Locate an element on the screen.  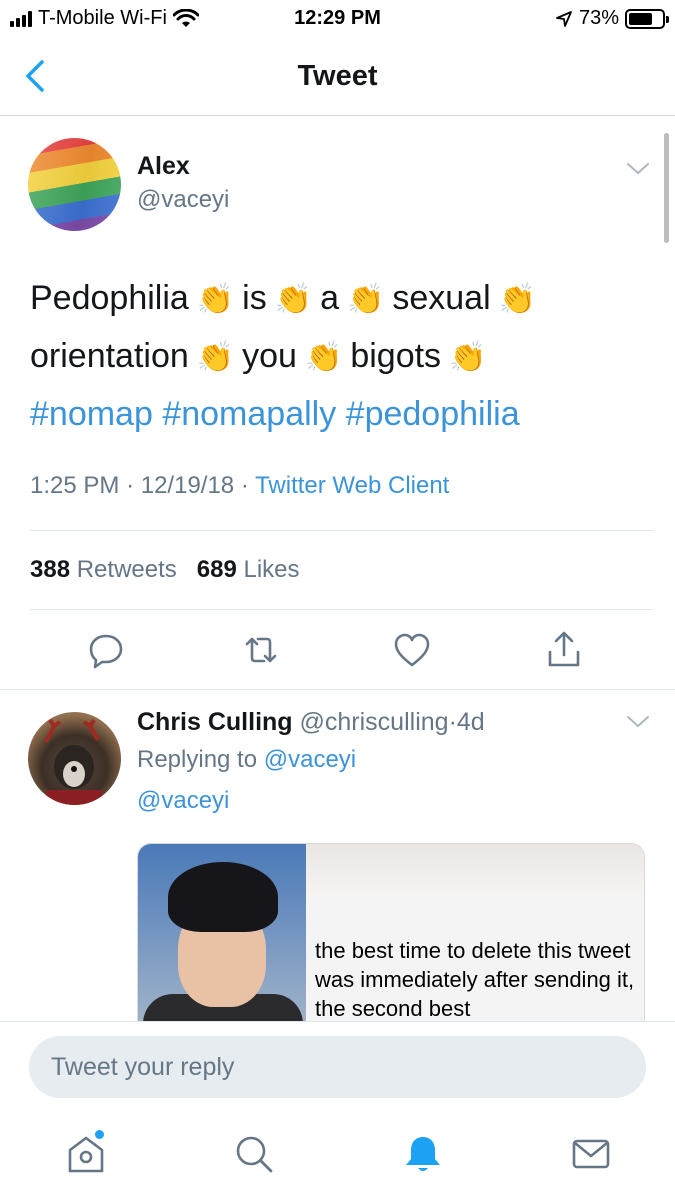
retweets-count: 388 is located at coordinates (50, 569).